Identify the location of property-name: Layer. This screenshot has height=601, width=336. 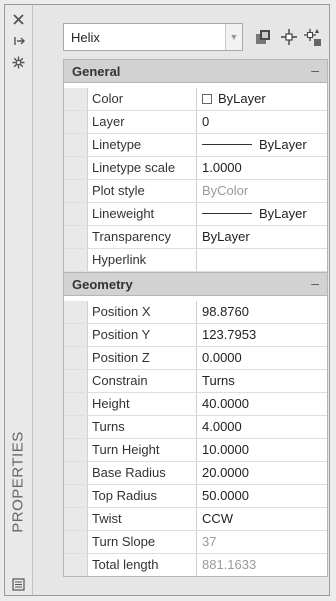
(142, 122).